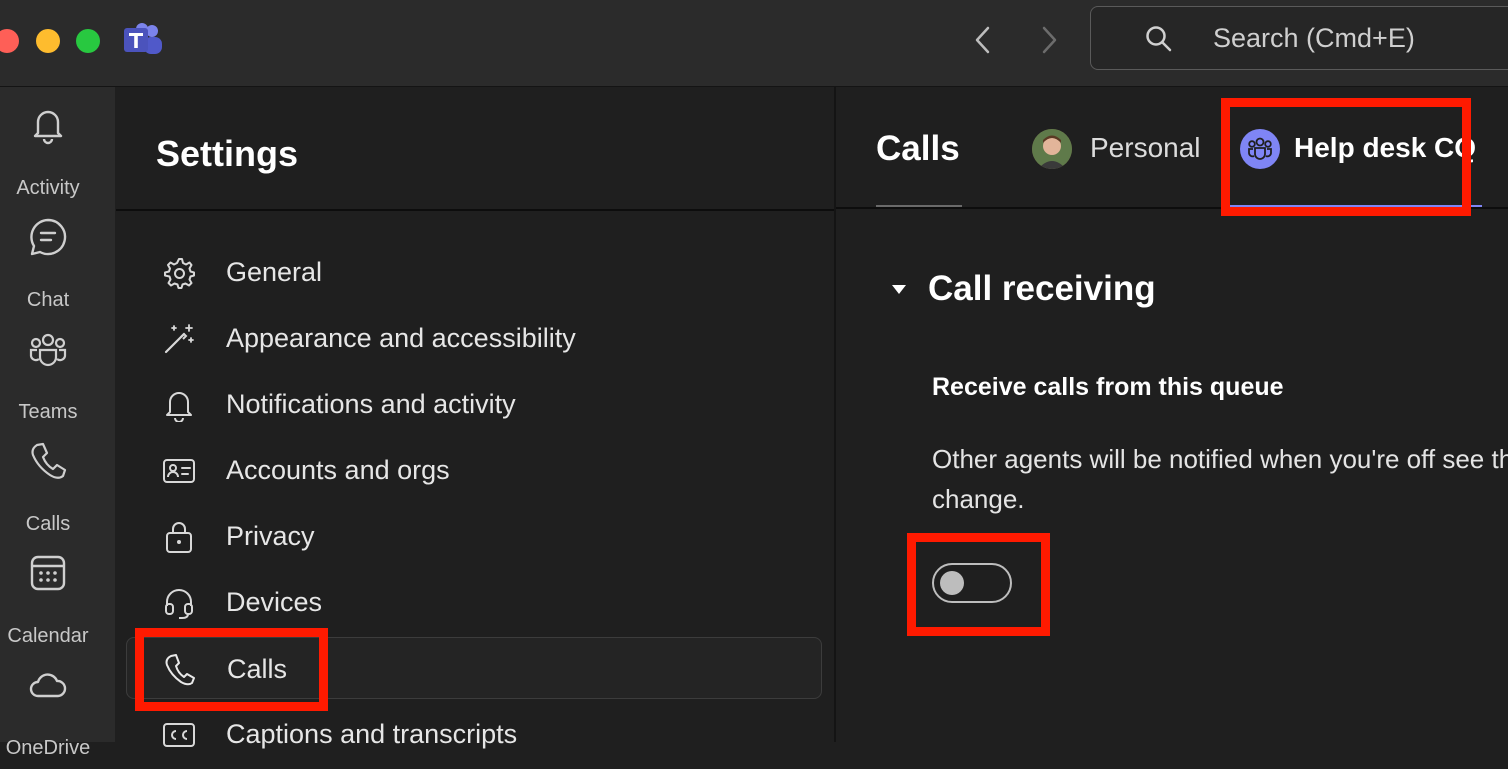 Image resolution: width=1508 pixels, height=769 pixels. What do you see at coordinates (48, 573) in the screenshot?
I see `calendar-icon` at bounding box center [48, 573].